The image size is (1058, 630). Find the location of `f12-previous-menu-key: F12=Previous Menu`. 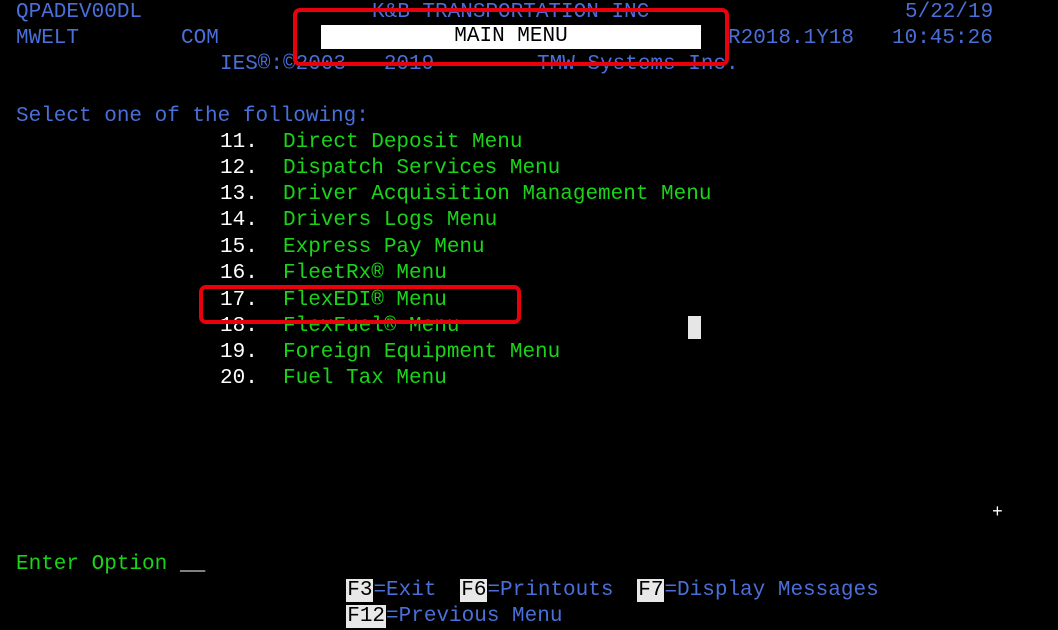

f12-previous-menu-key: F12=Previous Menu is located at coordinates (441, 604).